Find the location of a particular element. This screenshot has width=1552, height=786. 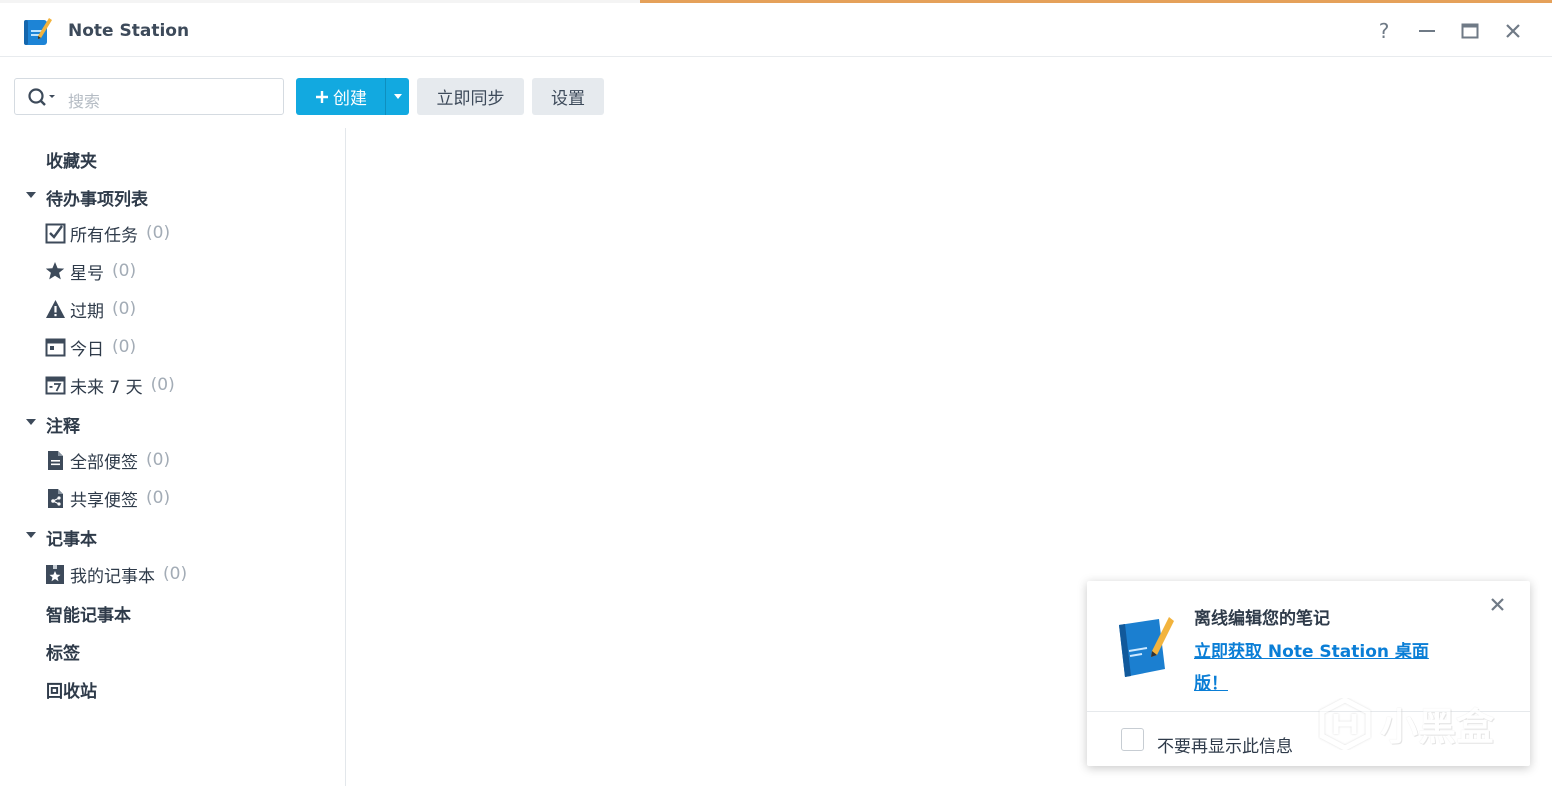

search-icon is located at coordinates (45, 97).